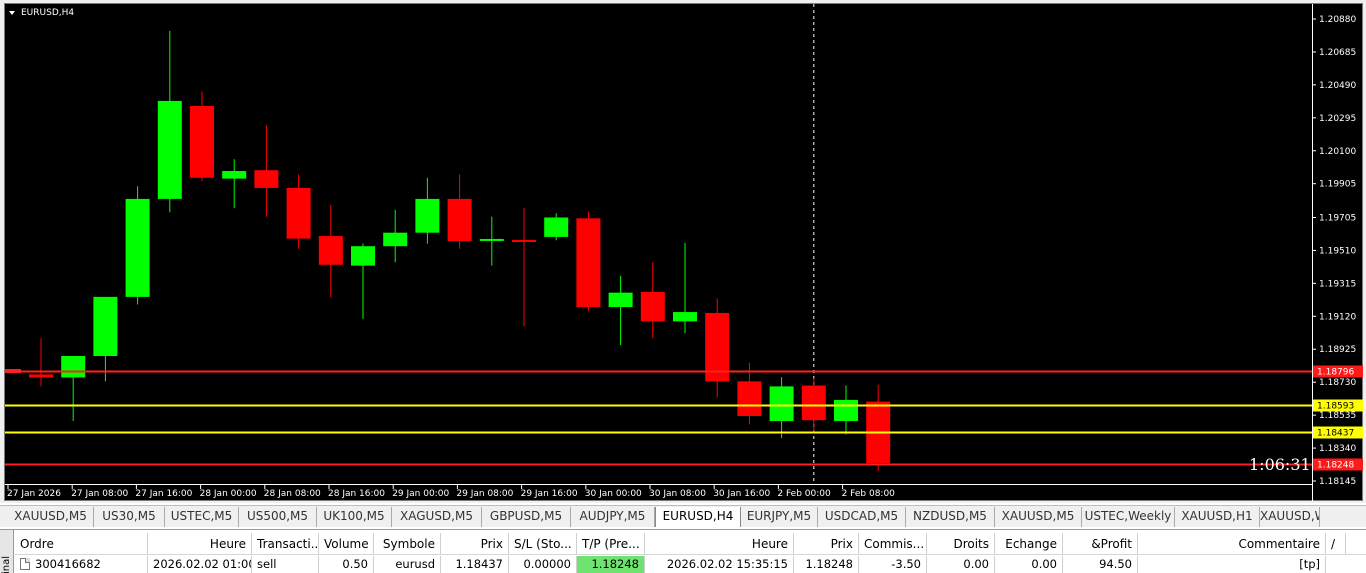  What do you see at coordinates (1029, 543) in the screenshot?
I see `column-header: Echange` at bounding box center [1029, 543].